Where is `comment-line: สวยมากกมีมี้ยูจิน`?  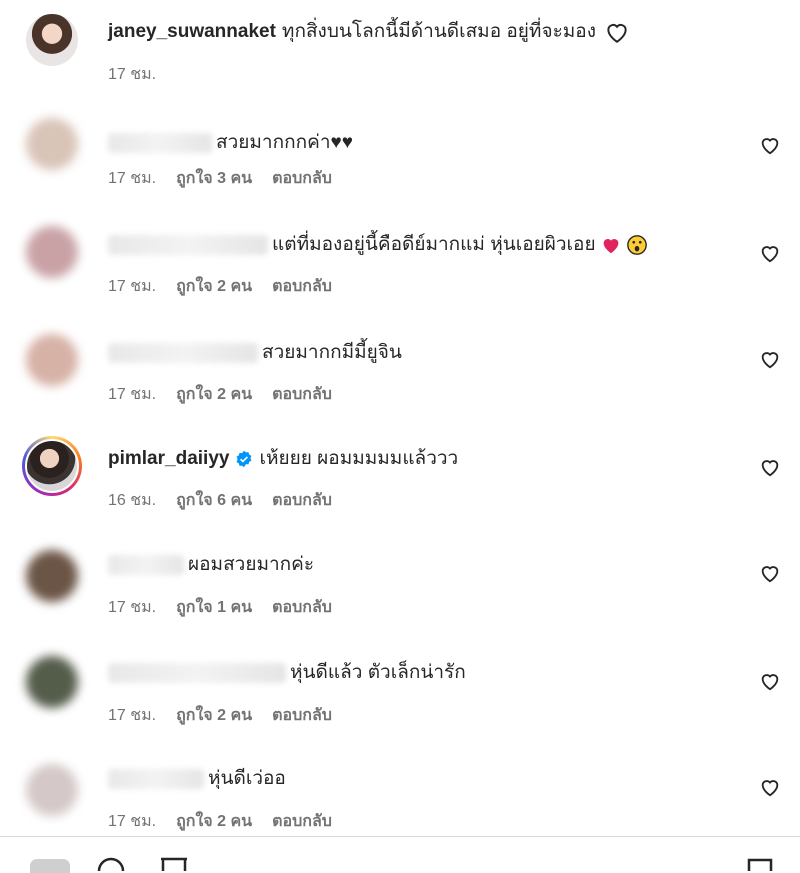 comment-line: สวยมากกมีมี้ยูจิน is located at coordinates (255, 353).